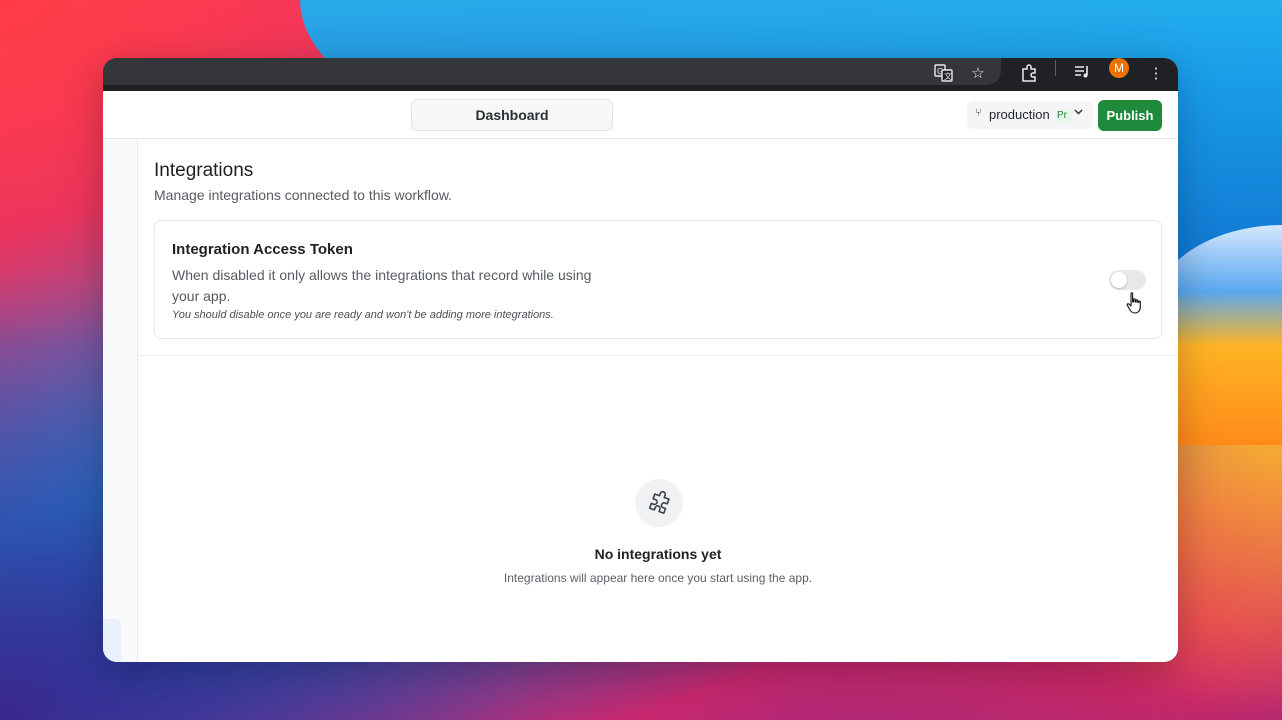 This screenshot has width=1282, height=720. Describe the element at coordinates (948, 76) in the screenshot. I see `svg-text: 文` at that location.